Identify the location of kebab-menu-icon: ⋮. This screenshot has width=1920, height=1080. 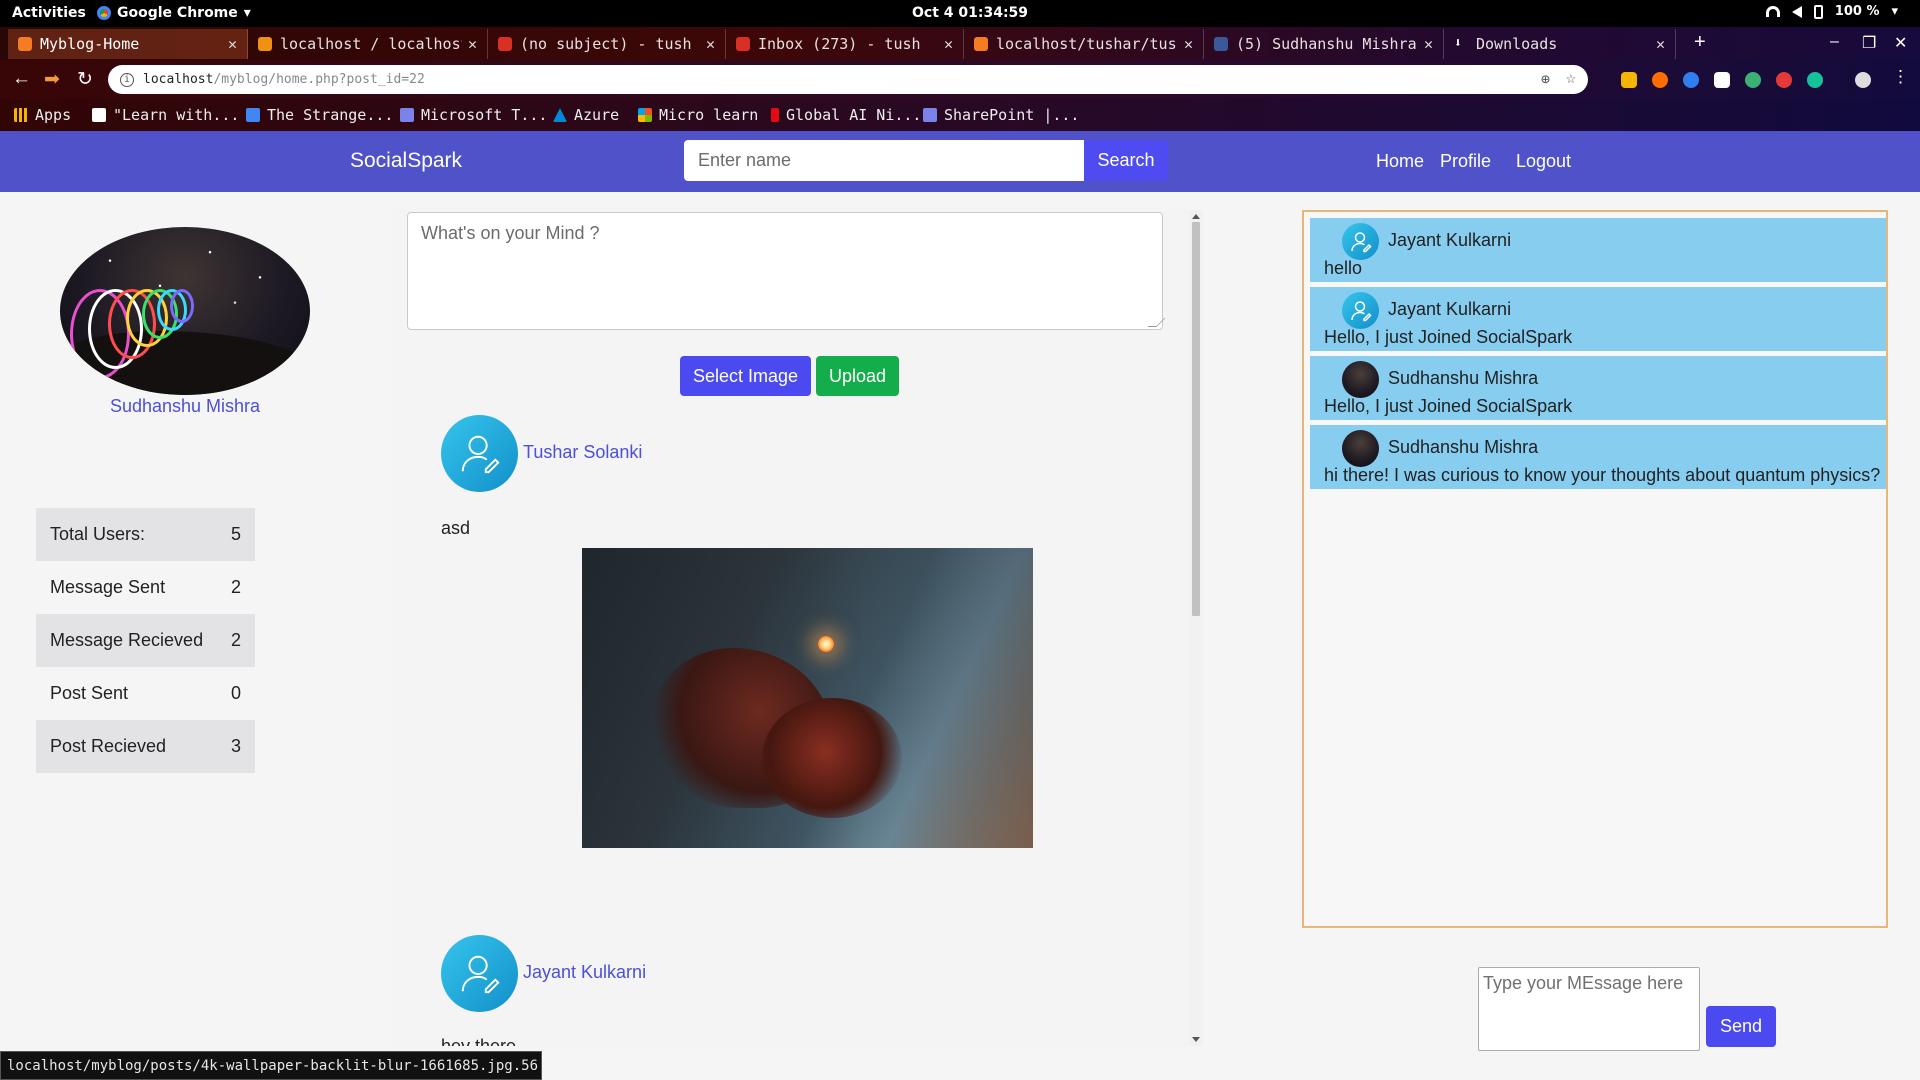
(1900, 77).